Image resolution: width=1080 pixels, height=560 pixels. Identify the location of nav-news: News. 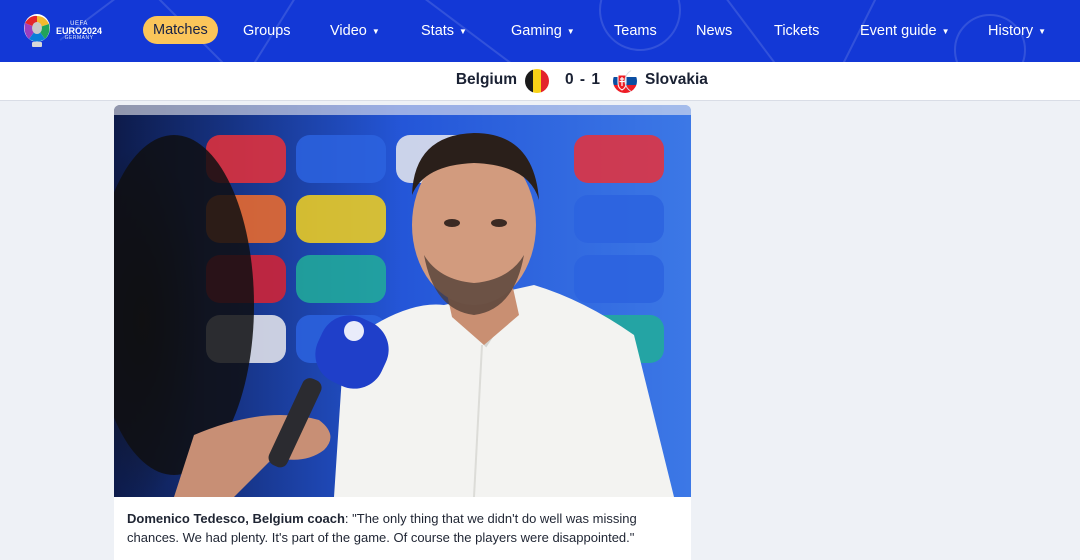
(714, 31).